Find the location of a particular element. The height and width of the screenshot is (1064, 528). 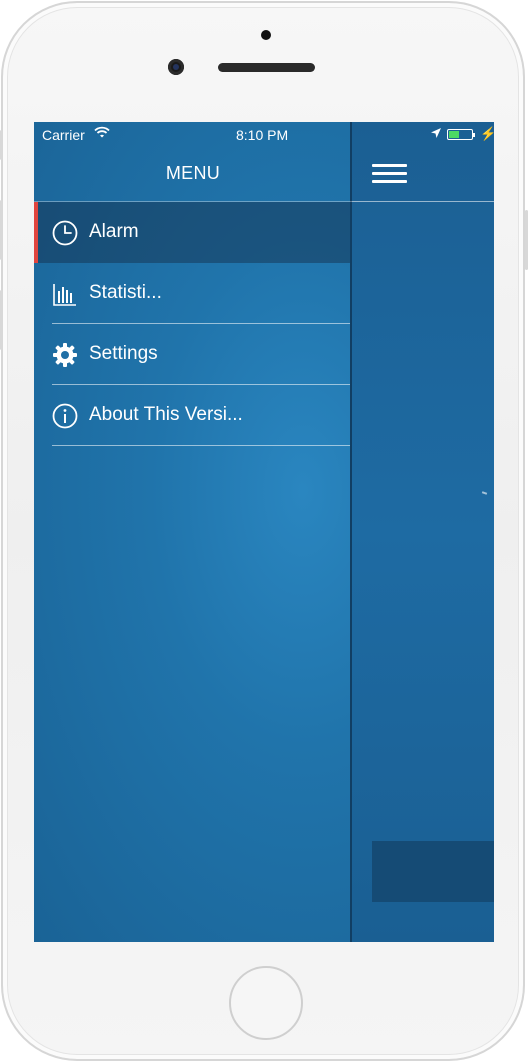

charging-bolt-icon: ⚡ is located at coordinates (487, 133).